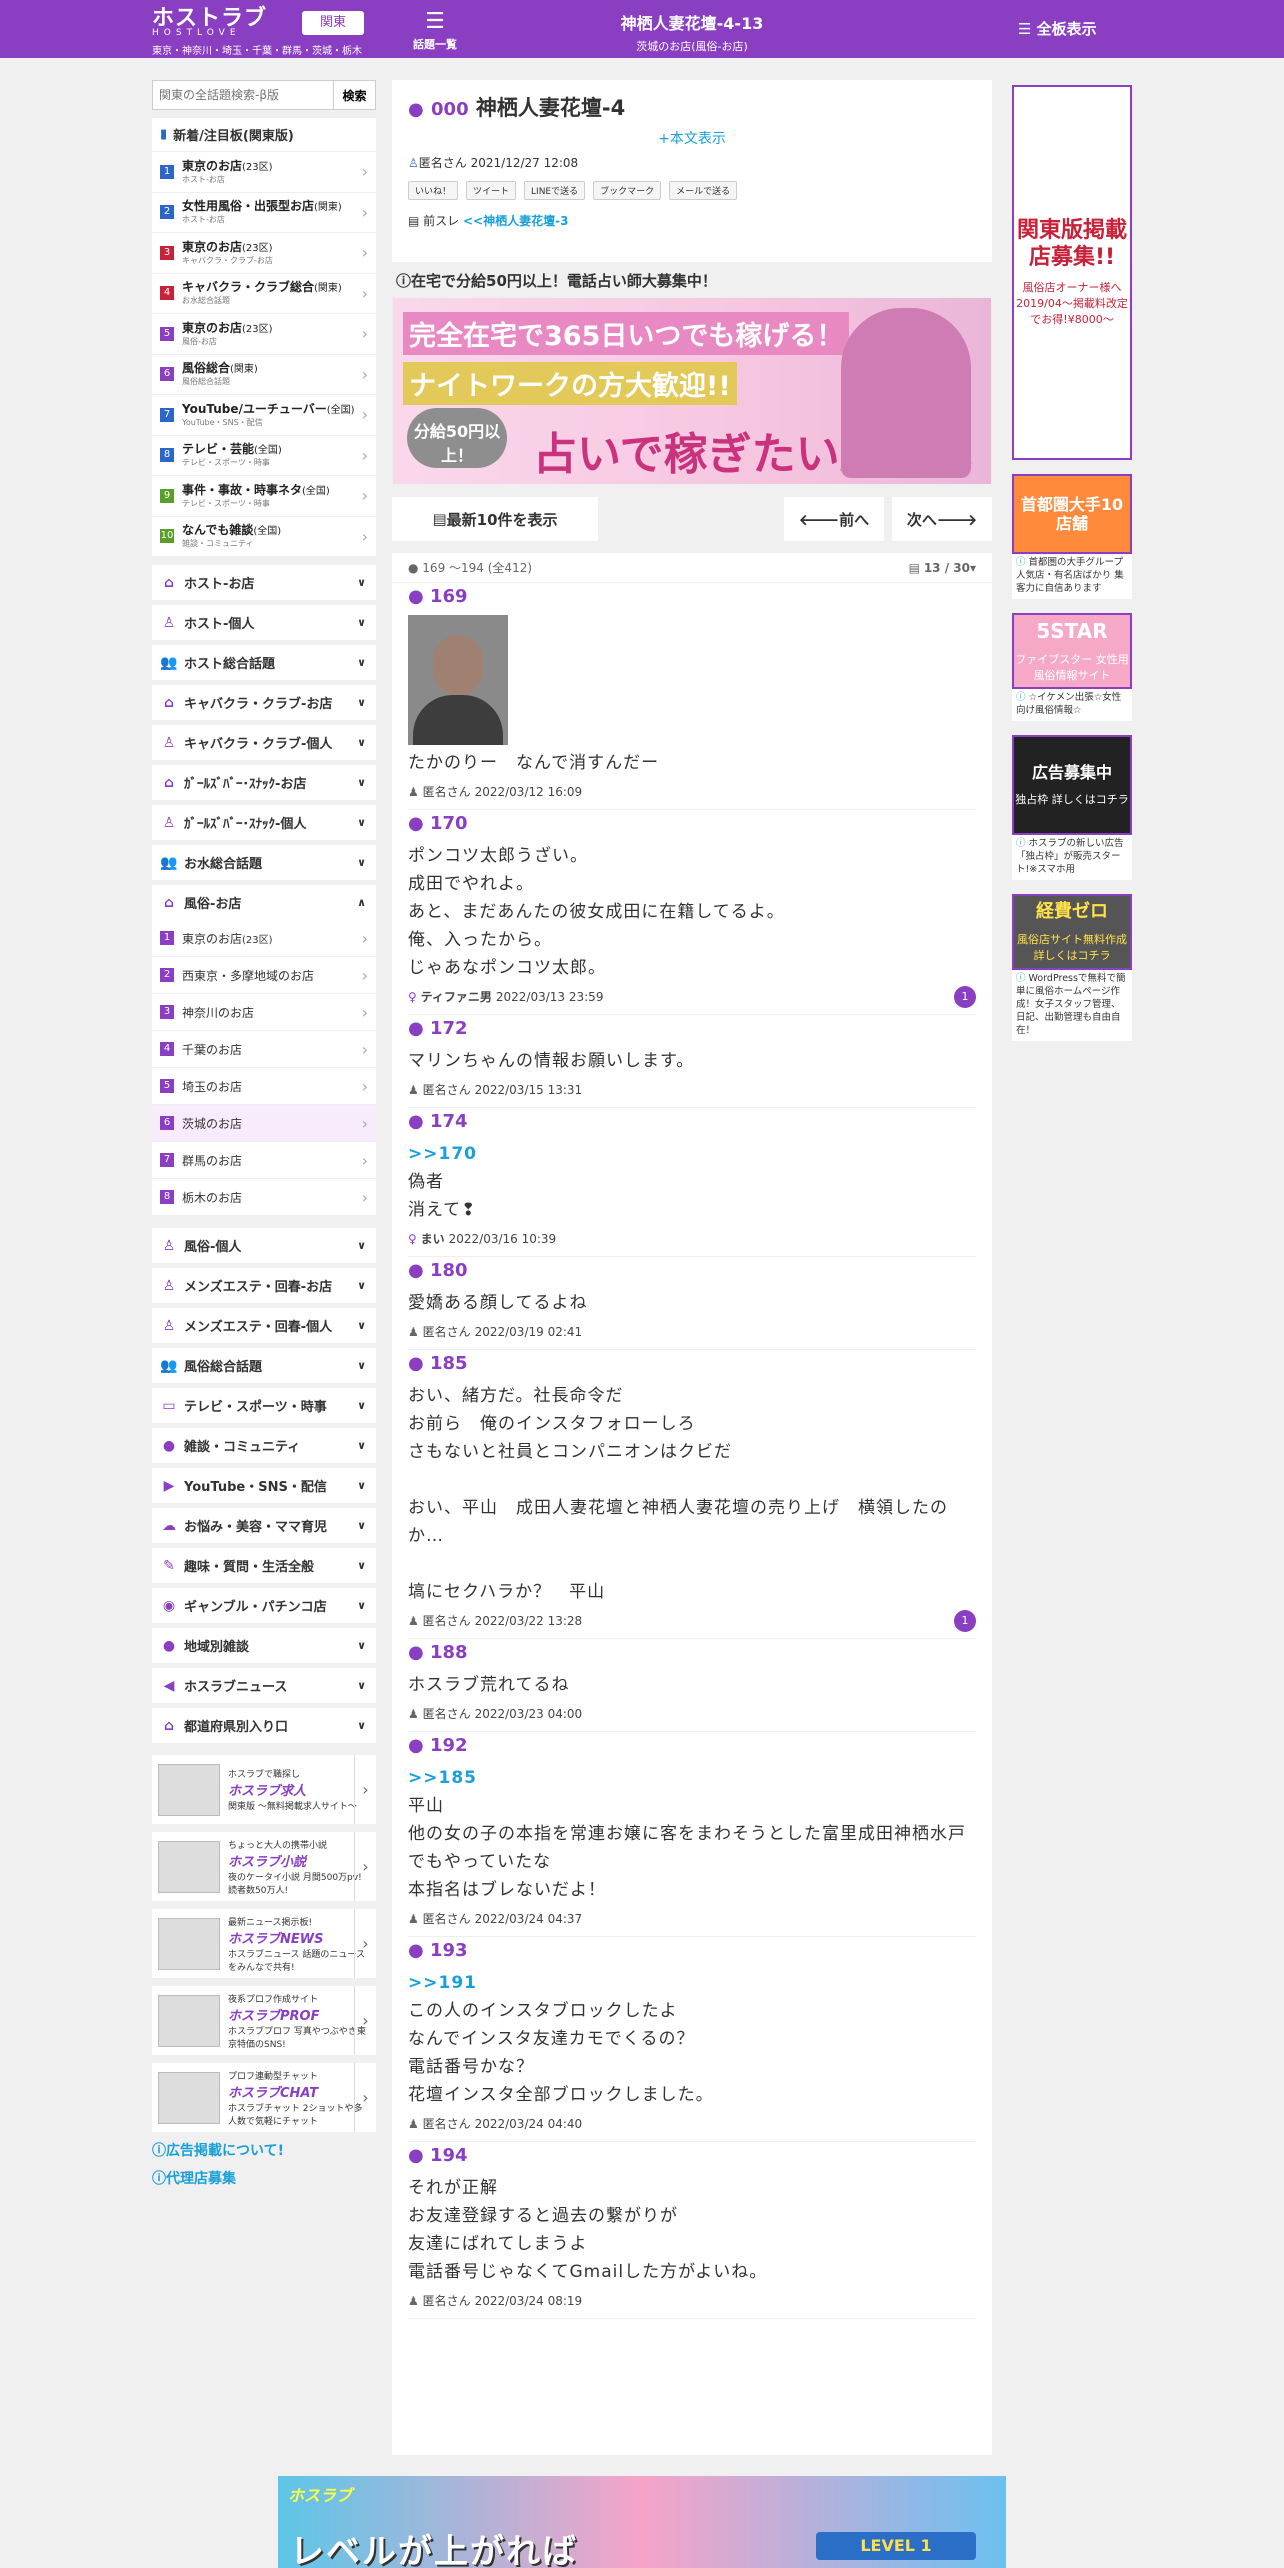  What do you see at coordinates (264, 662) in the screenshot?
I see `category-item: 👥 ホスト総合話題 ∨` at bounding box center [264, 662].